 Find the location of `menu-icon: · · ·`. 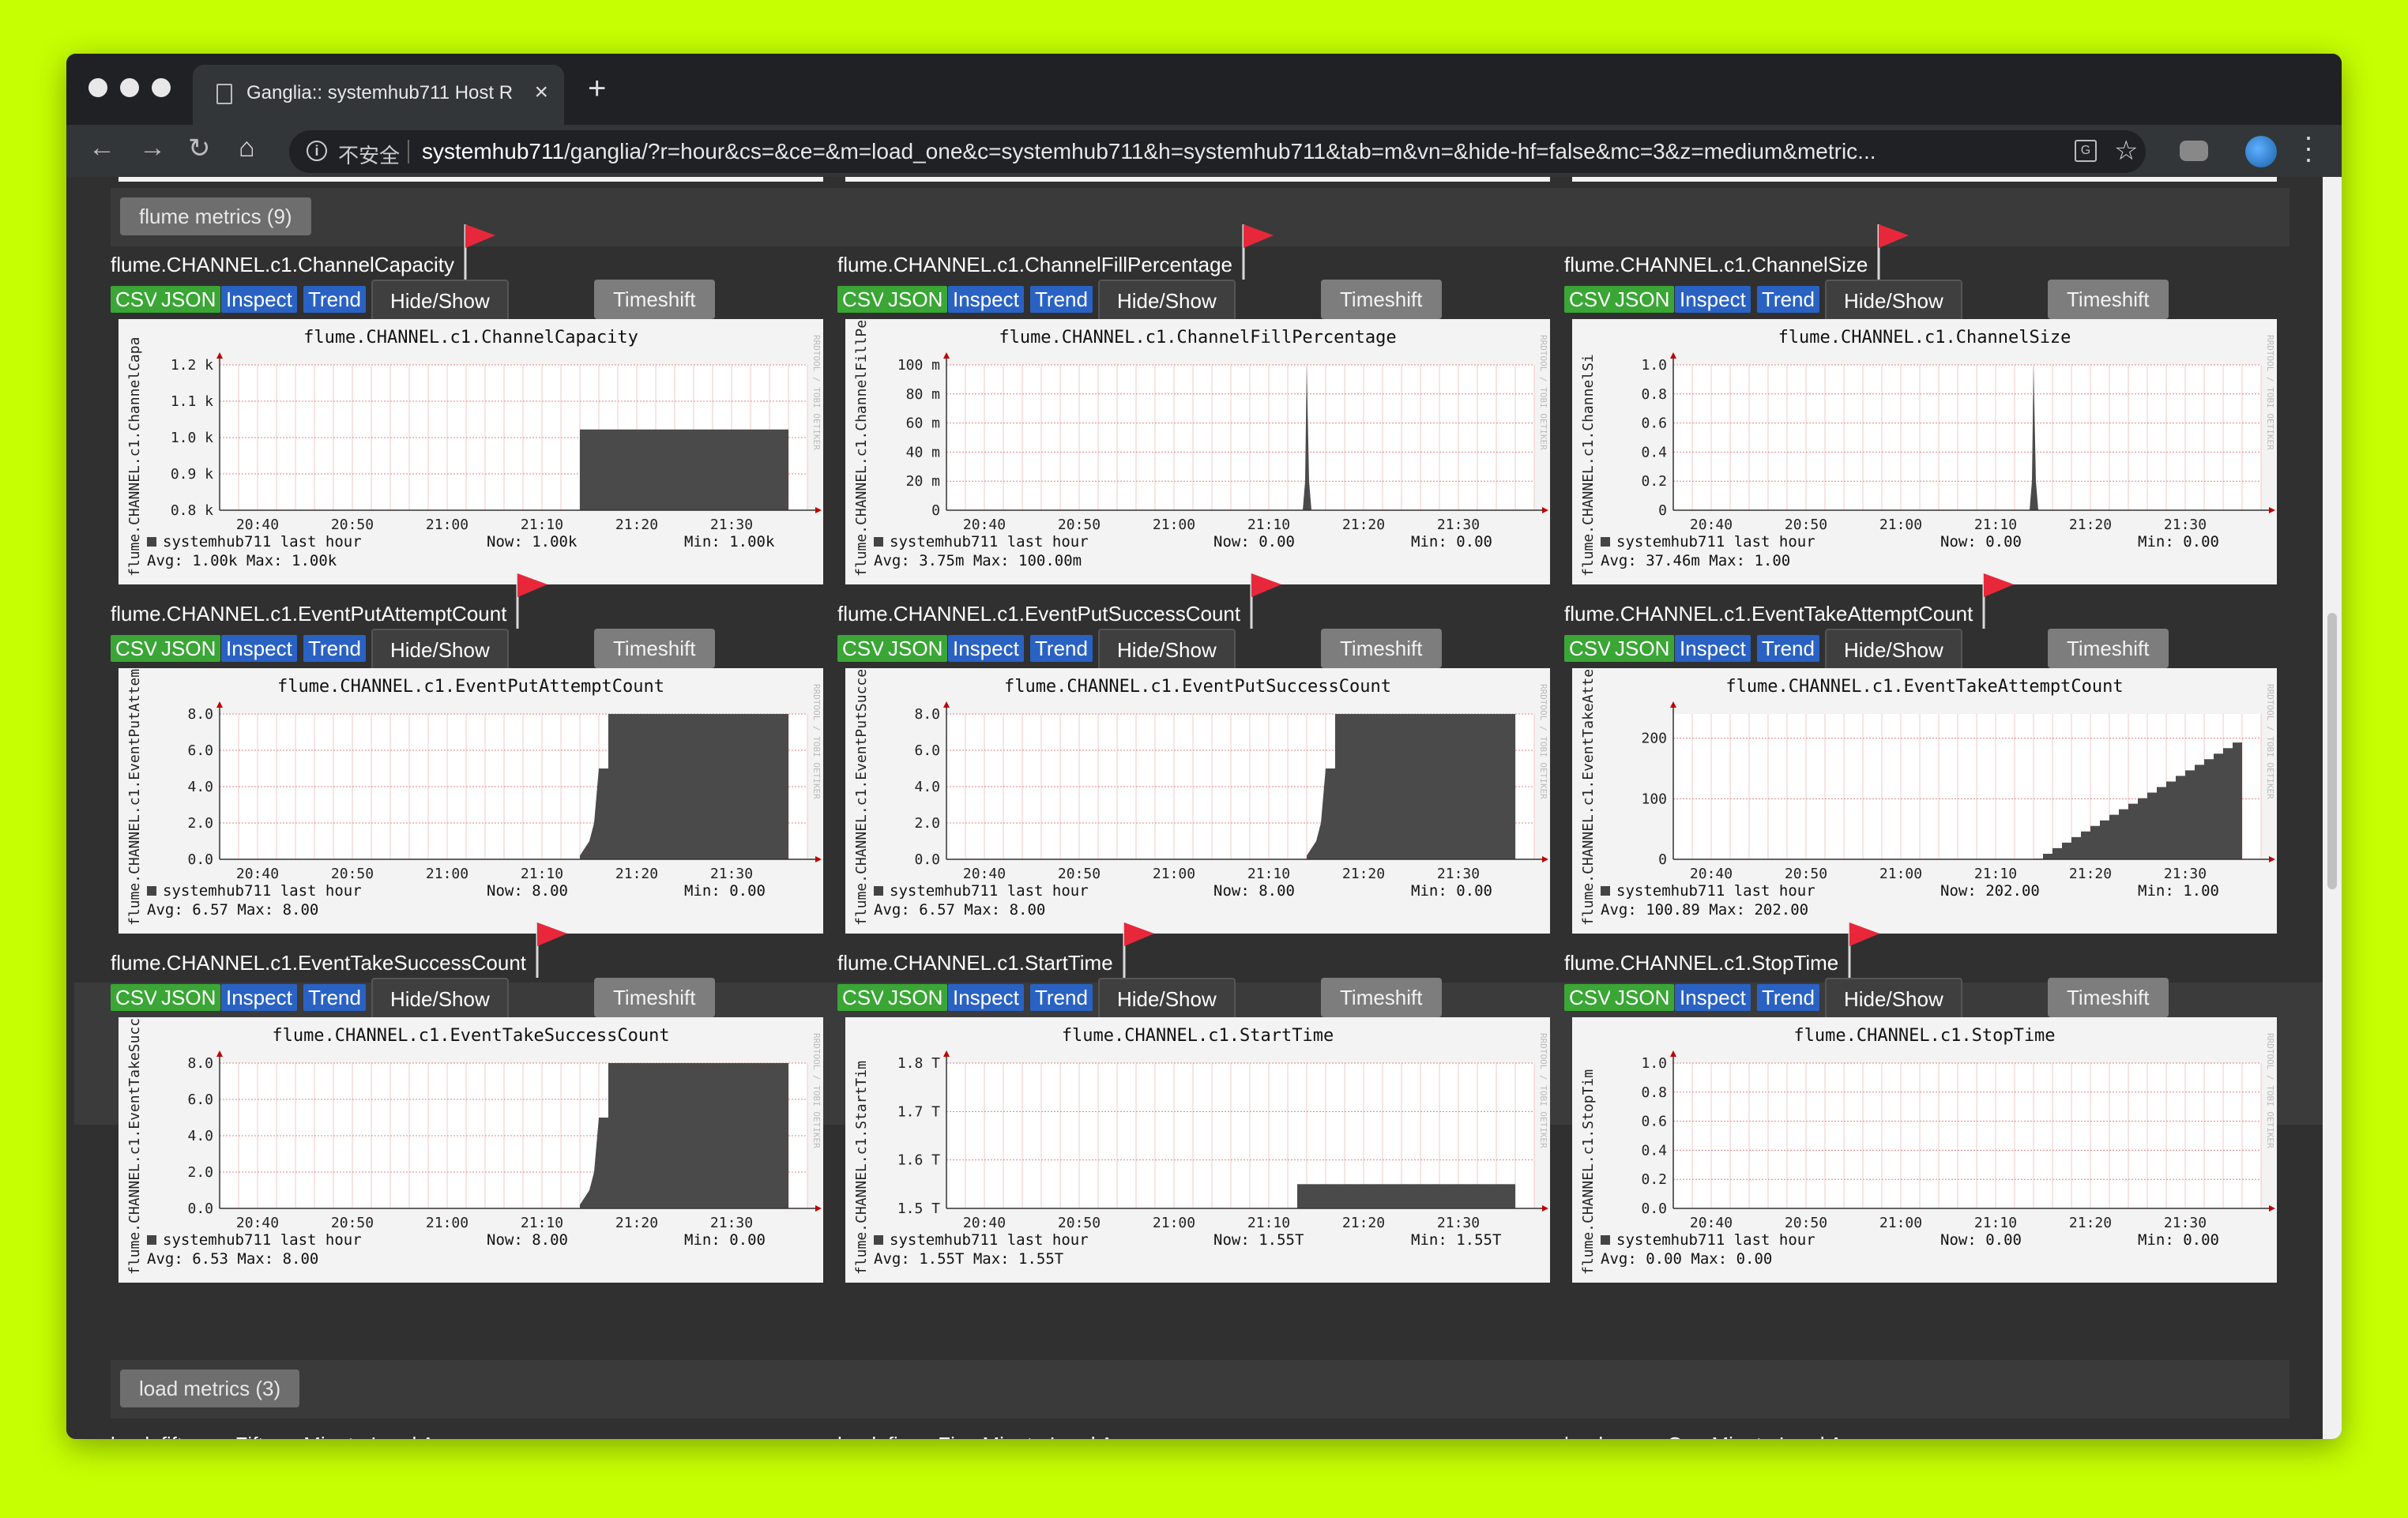

menu-icon: · · · is located at coordinates (2308, 147).